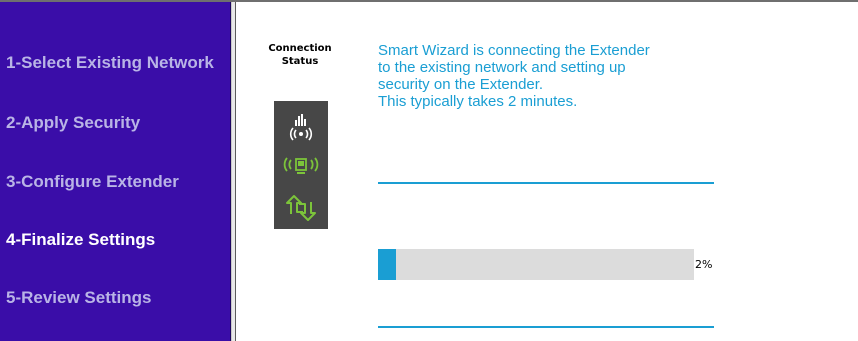 The height and width of the screenshot is (341, 858). I want to click on message-line: Smart Wizard is connecting the Extender, so click(514, 50).